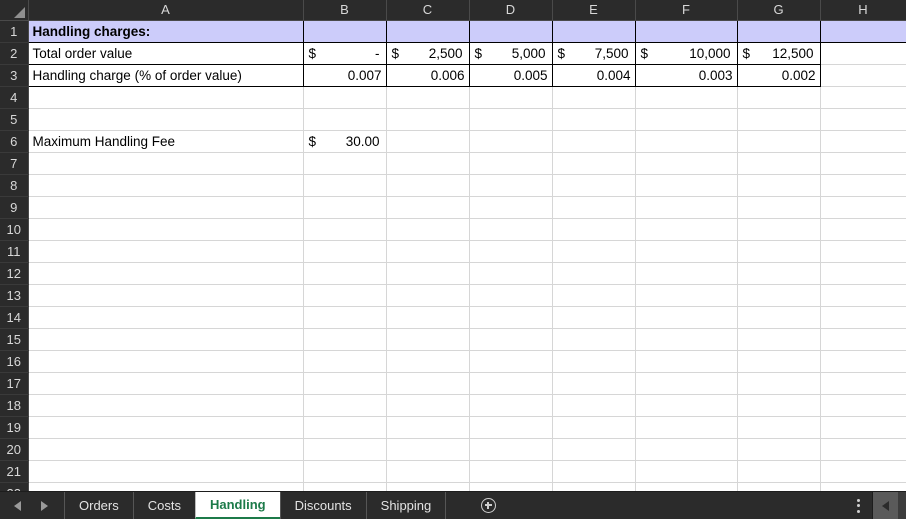 This screenshot has width=906, height=519. I want to click on cell-a2: Total order value, so click(165, 53).